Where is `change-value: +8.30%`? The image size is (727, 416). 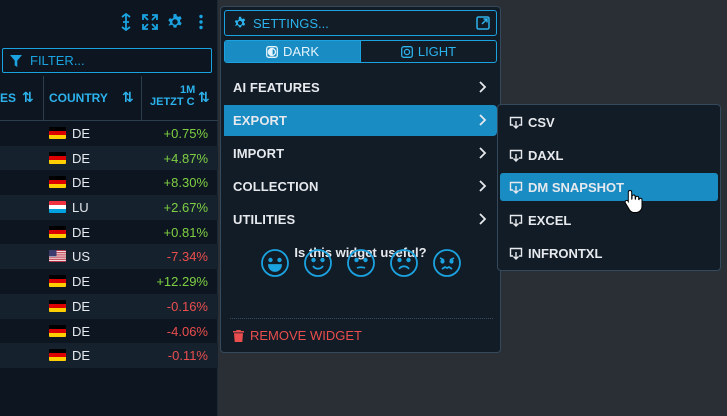
change-value: +8.30% is located at coordinates (185, 183).